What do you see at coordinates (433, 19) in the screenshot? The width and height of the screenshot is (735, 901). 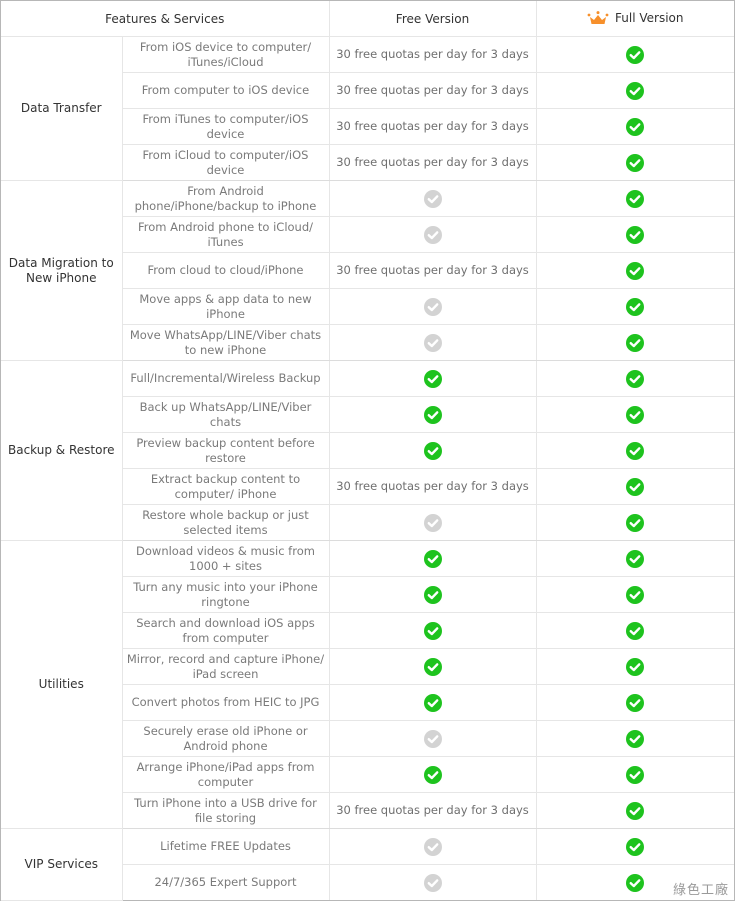 I see `header-free-version: Free Version` at bounding box center [433, 19].